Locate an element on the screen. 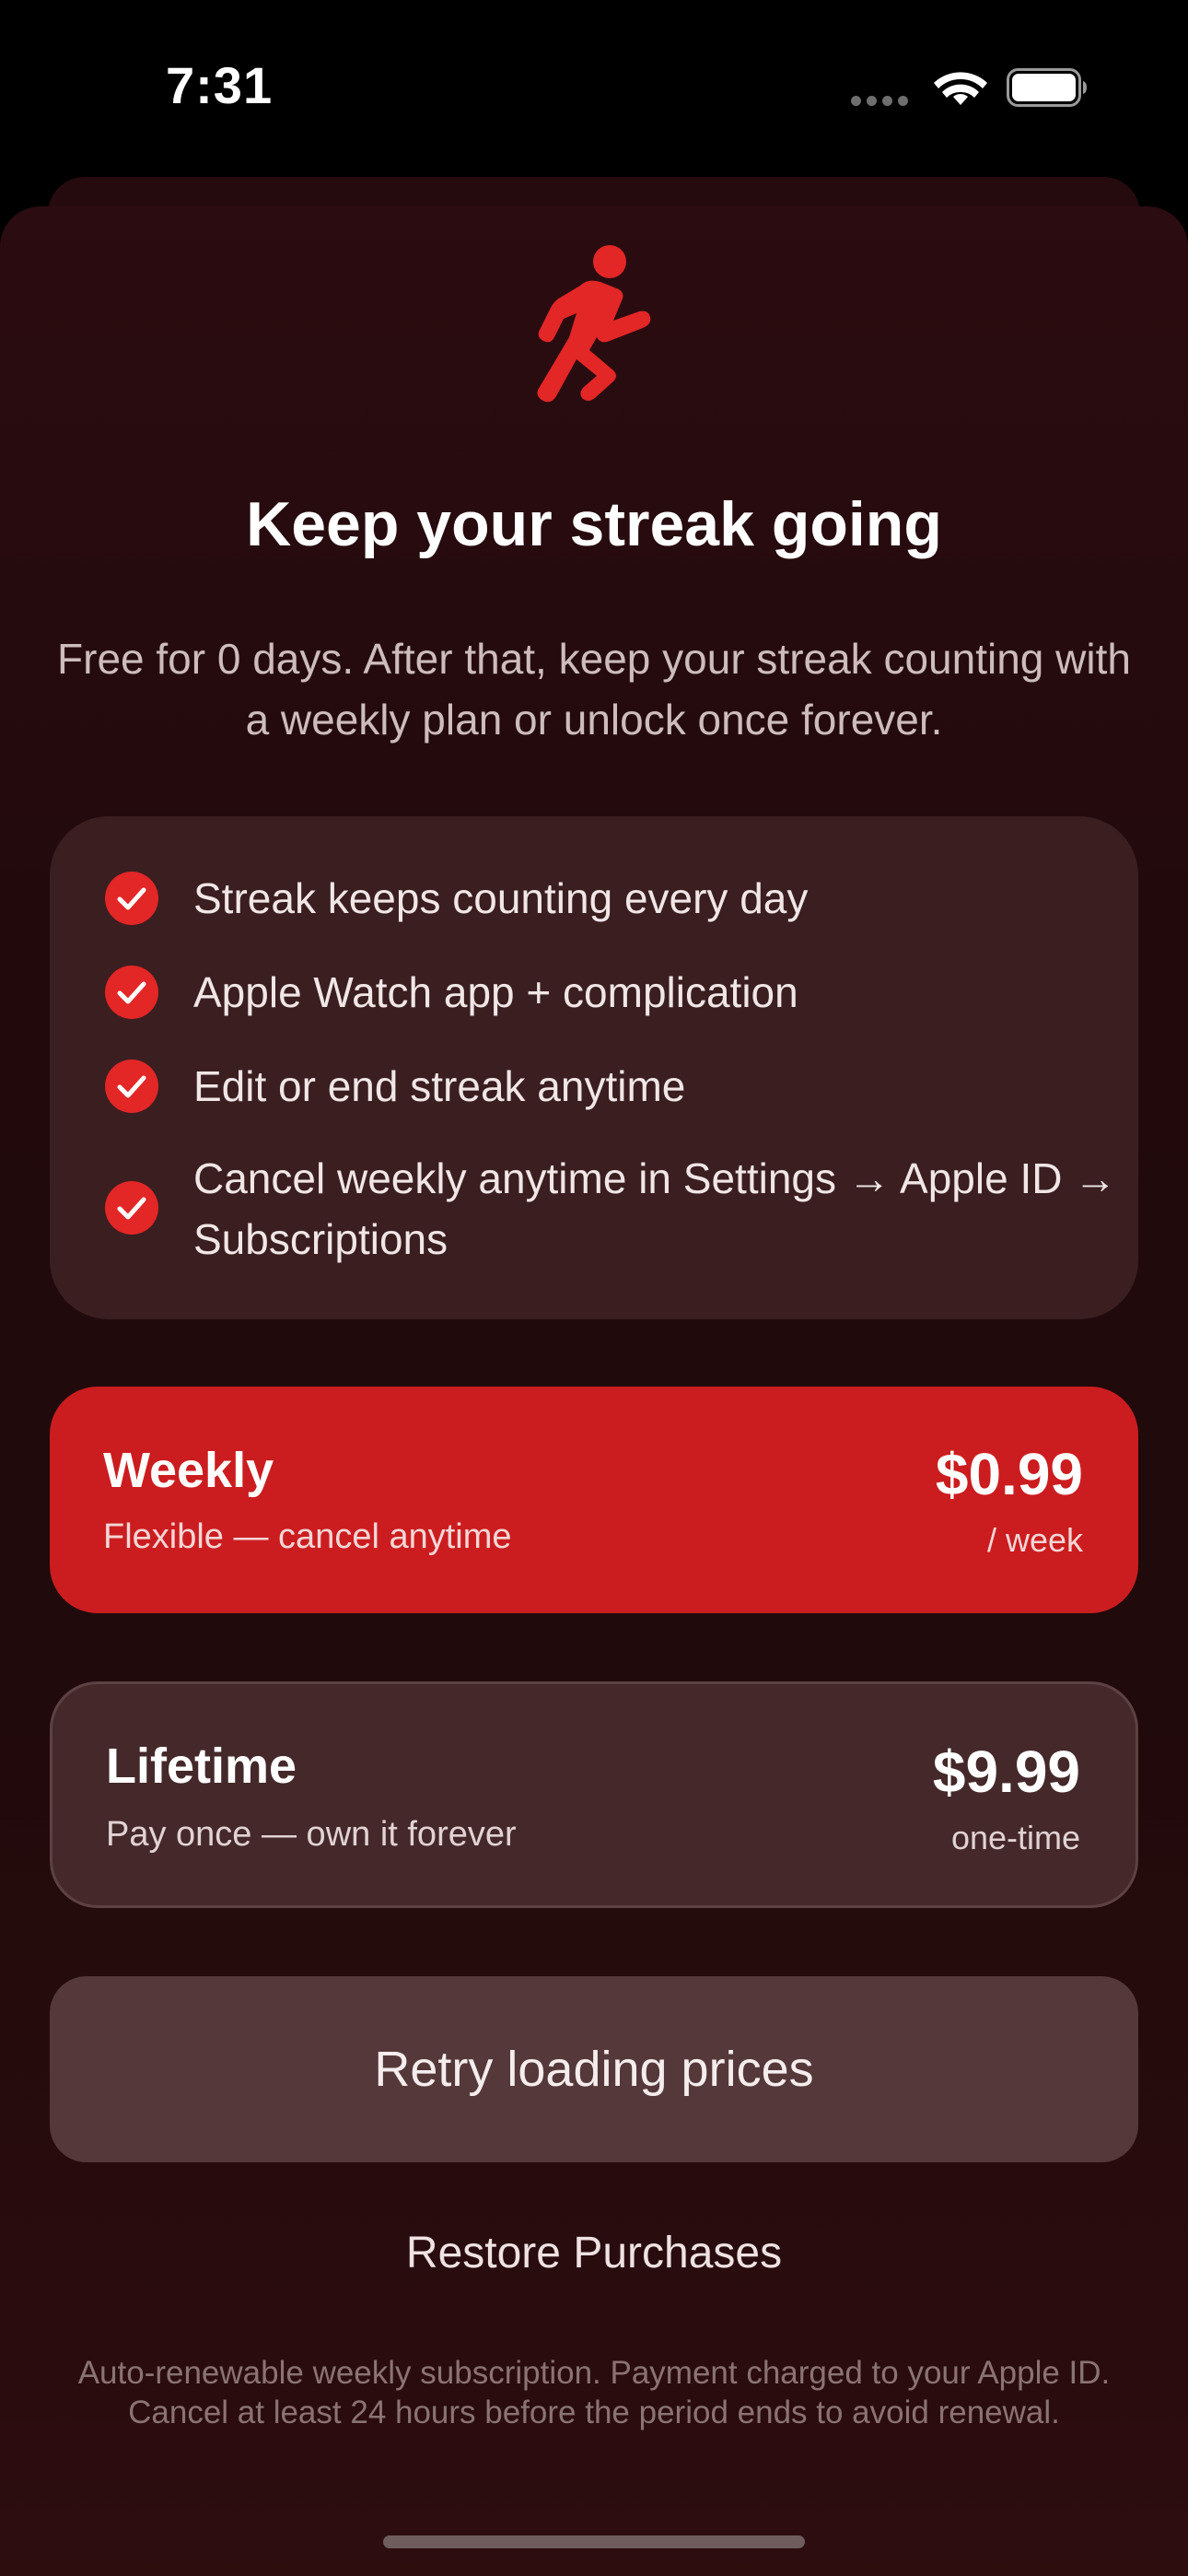  feature-label: Edit or end streak anytime is located at coordinates (439, 1086).